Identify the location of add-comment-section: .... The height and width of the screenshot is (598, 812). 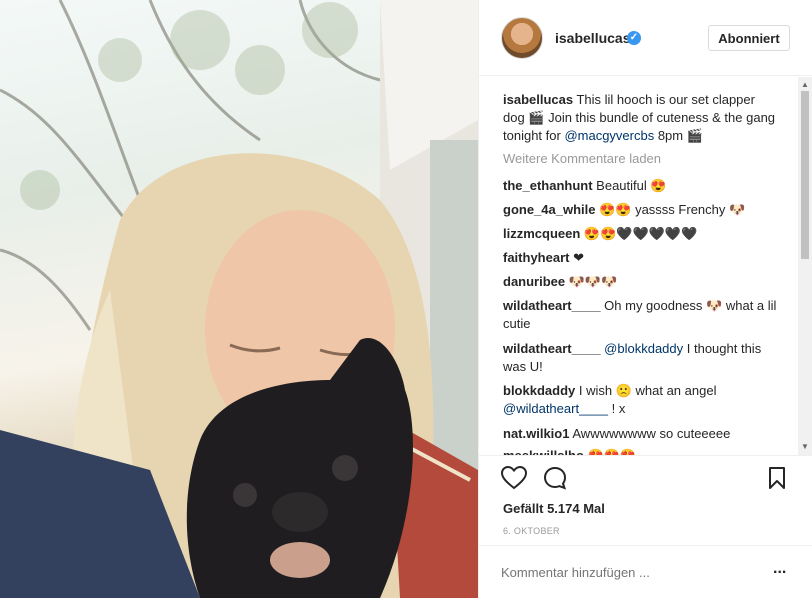
(645, 571).